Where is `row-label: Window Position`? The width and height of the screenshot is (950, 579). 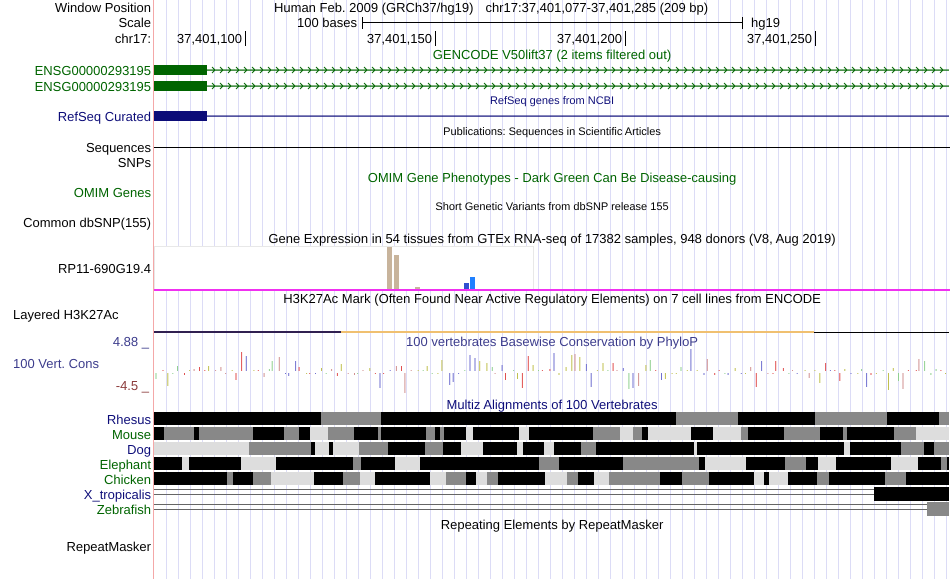
row-label: Window Position is located at coordinates (102, 8).